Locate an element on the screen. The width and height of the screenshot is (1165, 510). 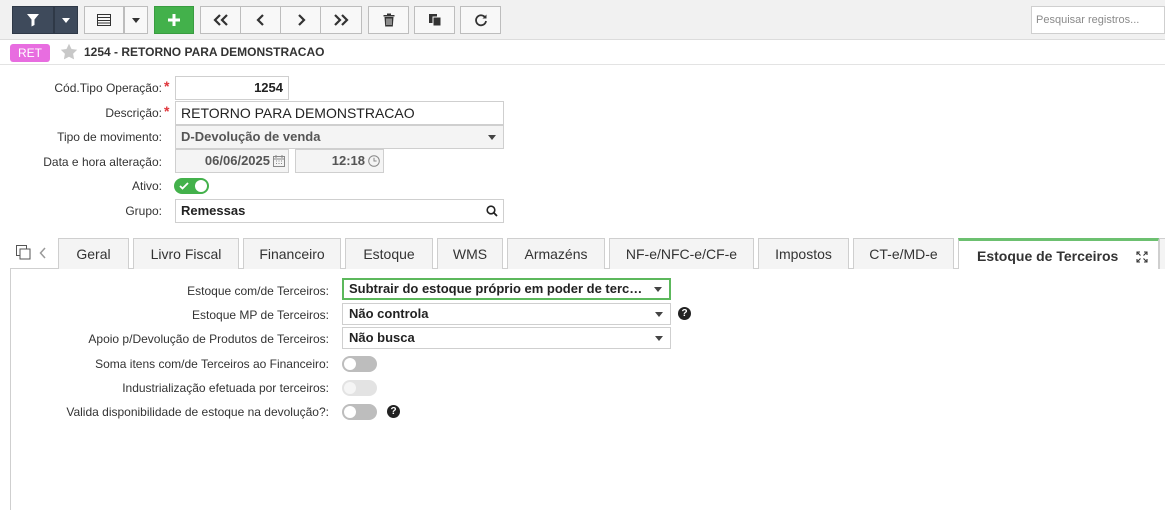
estoque-terceiros-label: Estoque com/de Terceiros: is located at coordinates (258, 291).